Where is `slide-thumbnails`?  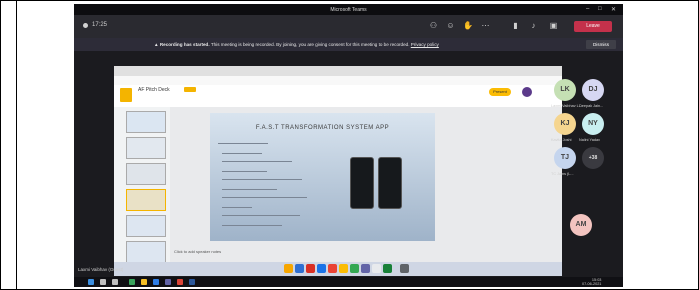 slide-thumbnails is located at coordinates (142, 185).